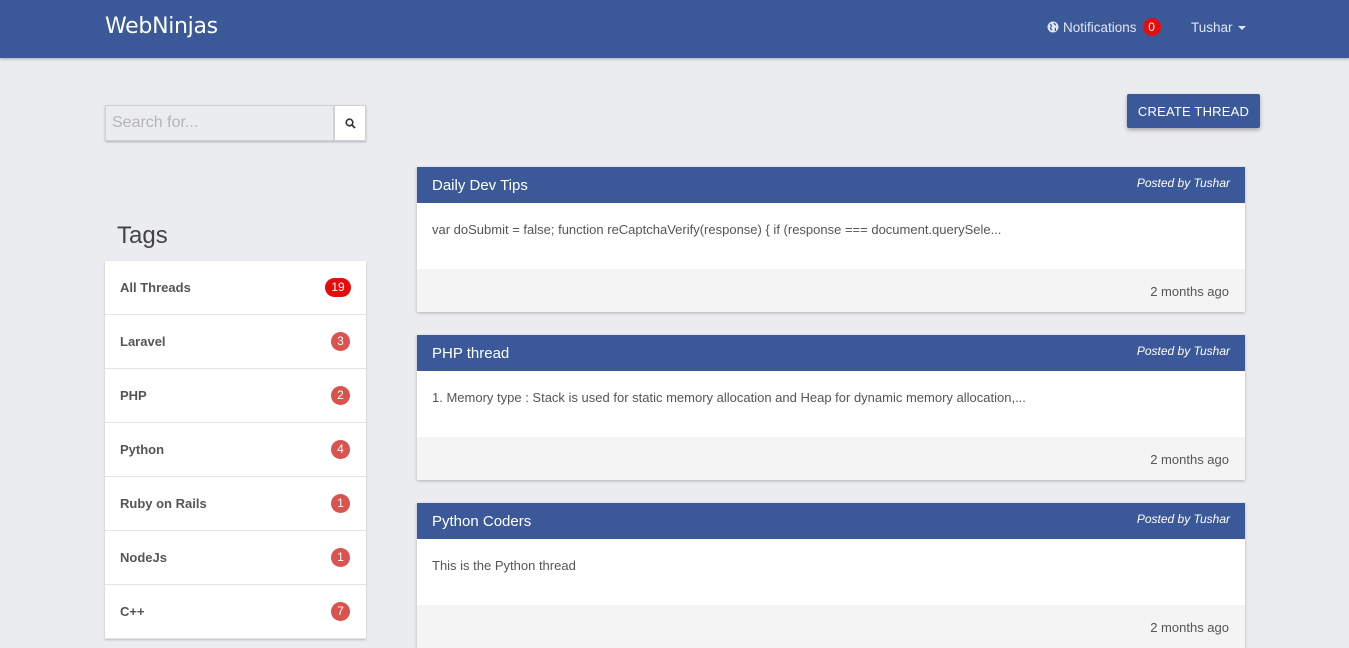 This screenshot has height=648, width=1349. What do you see at coordinates (143, 341) in the screenshot?
I see `tag-label: Laravel` at bounding box center [143, 341].